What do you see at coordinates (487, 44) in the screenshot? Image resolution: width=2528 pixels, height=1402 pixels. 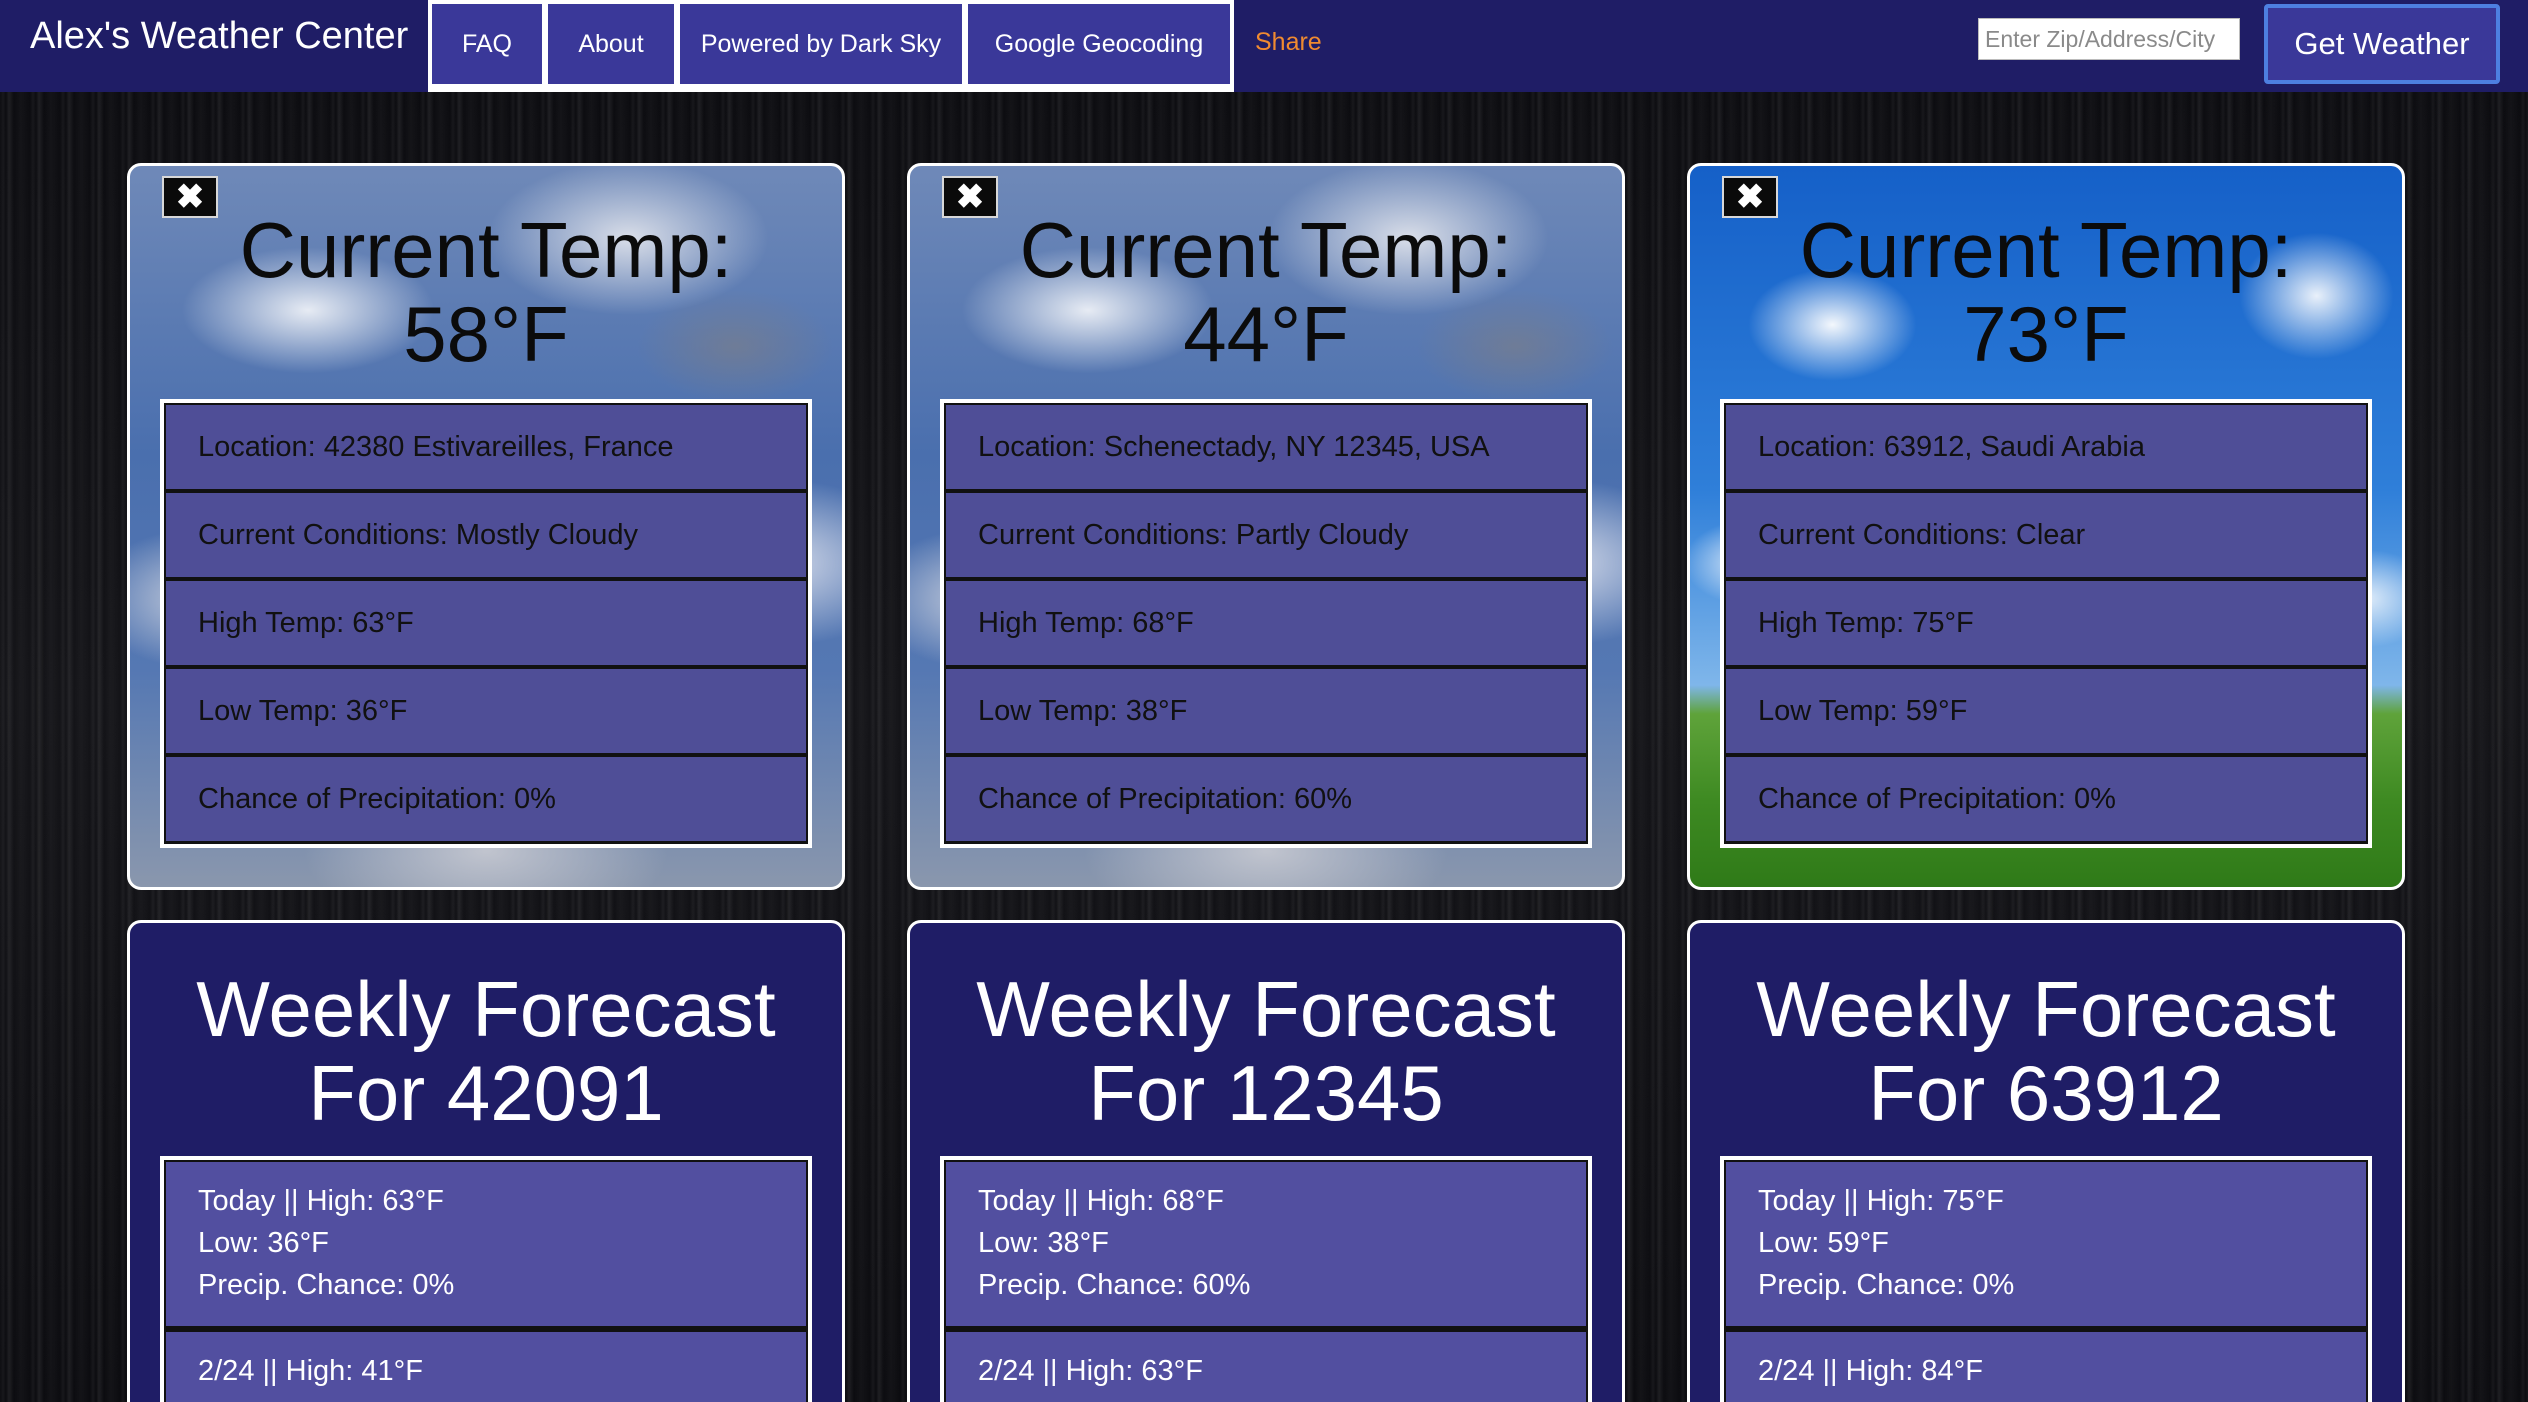 I see `nav-link-faq: FAQ` at bounding box center [487, 44].